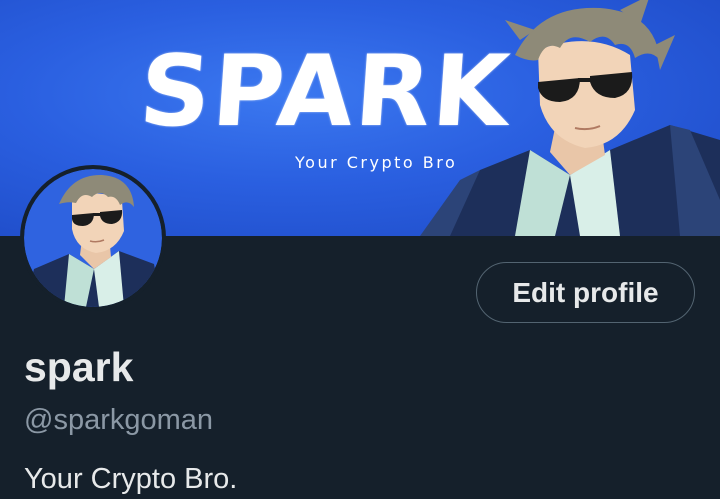 Image resolution: width=720 pixels, height=499 pixels. I want to click on avatar-character-illustration, so click(93, 238).